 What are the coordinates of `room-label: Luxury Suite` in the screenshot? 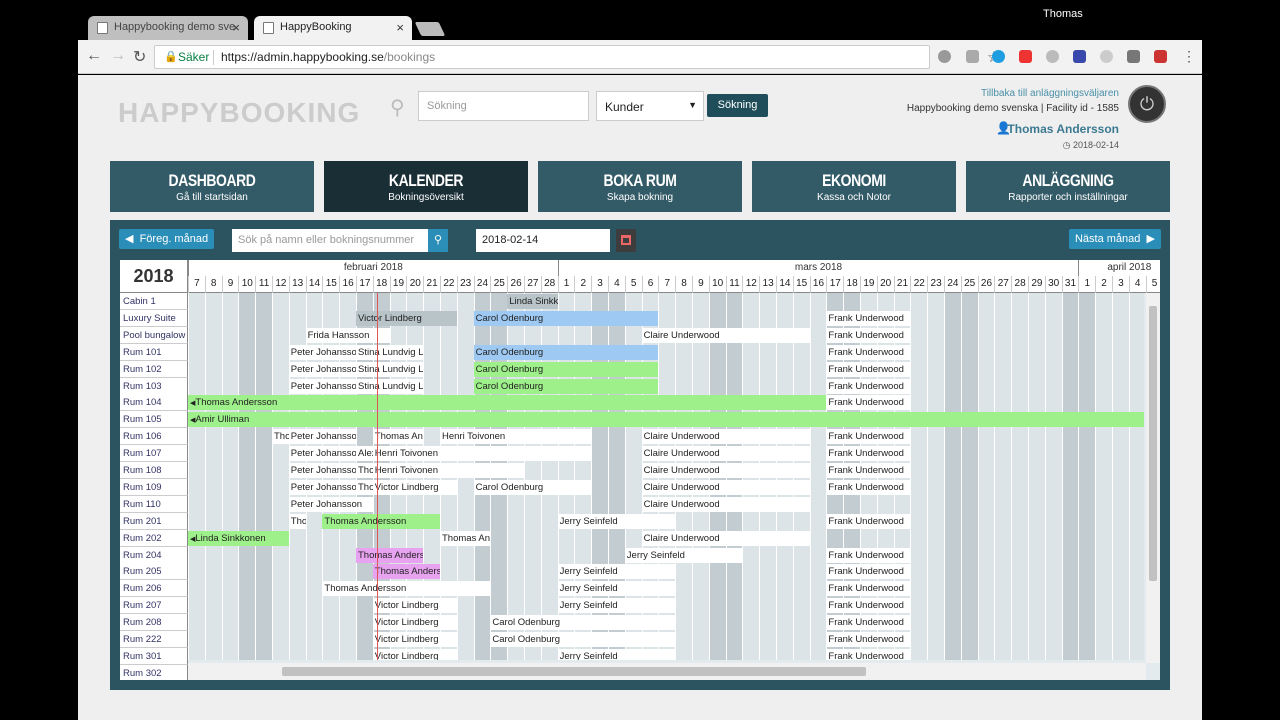 It's located at (154, 318).